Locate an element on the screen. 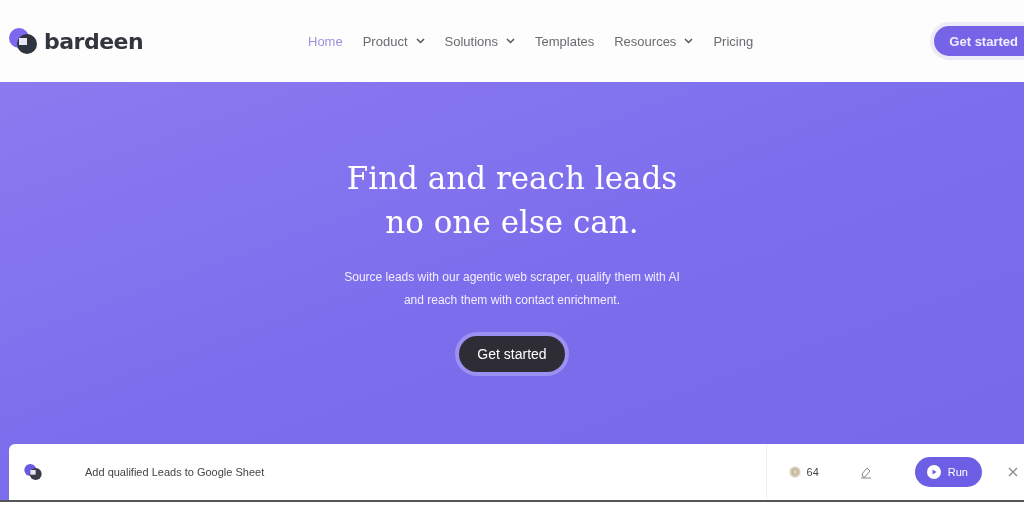  nav-link: Resources is located at coordinates (654, 41).